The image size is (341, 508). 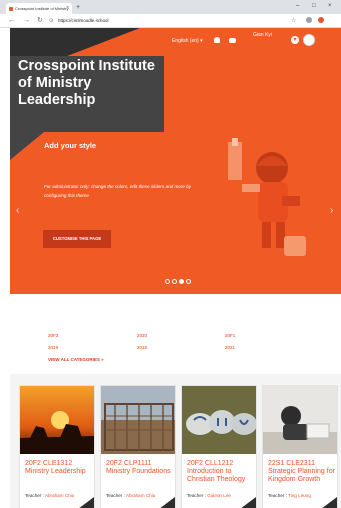 I want to click on avatar, so click(x=309, y=40).